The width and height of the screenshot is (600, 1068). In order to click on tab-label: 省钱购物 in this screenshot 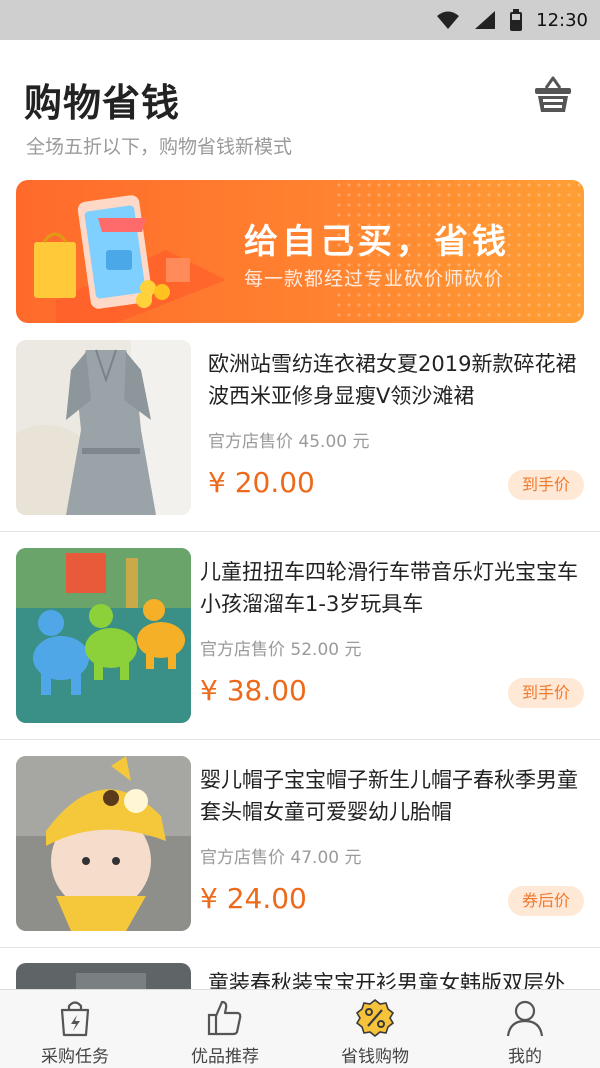, I will do `click(375, 1057)`.